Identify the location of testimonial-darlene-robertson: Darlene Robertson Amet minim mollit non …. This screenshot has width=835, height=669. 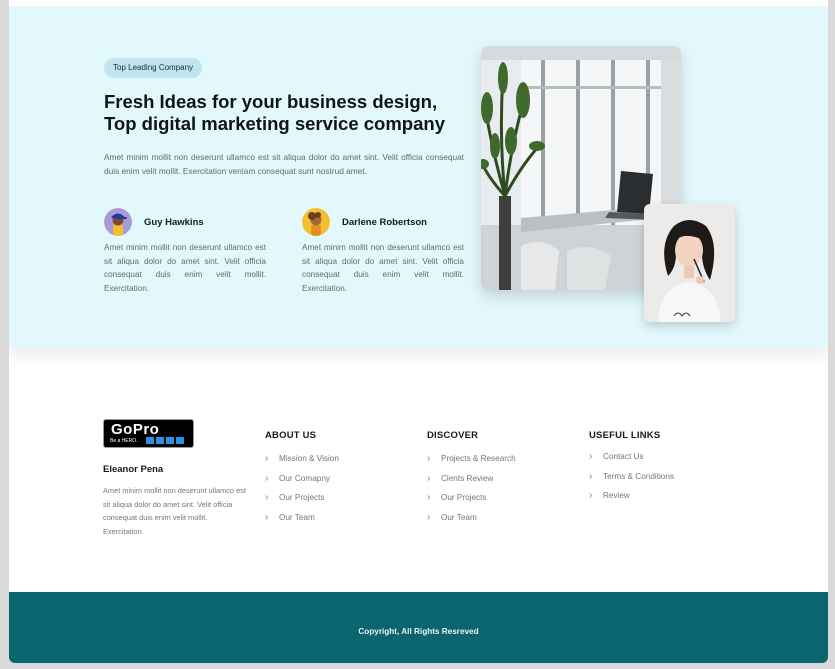
(383, 251).